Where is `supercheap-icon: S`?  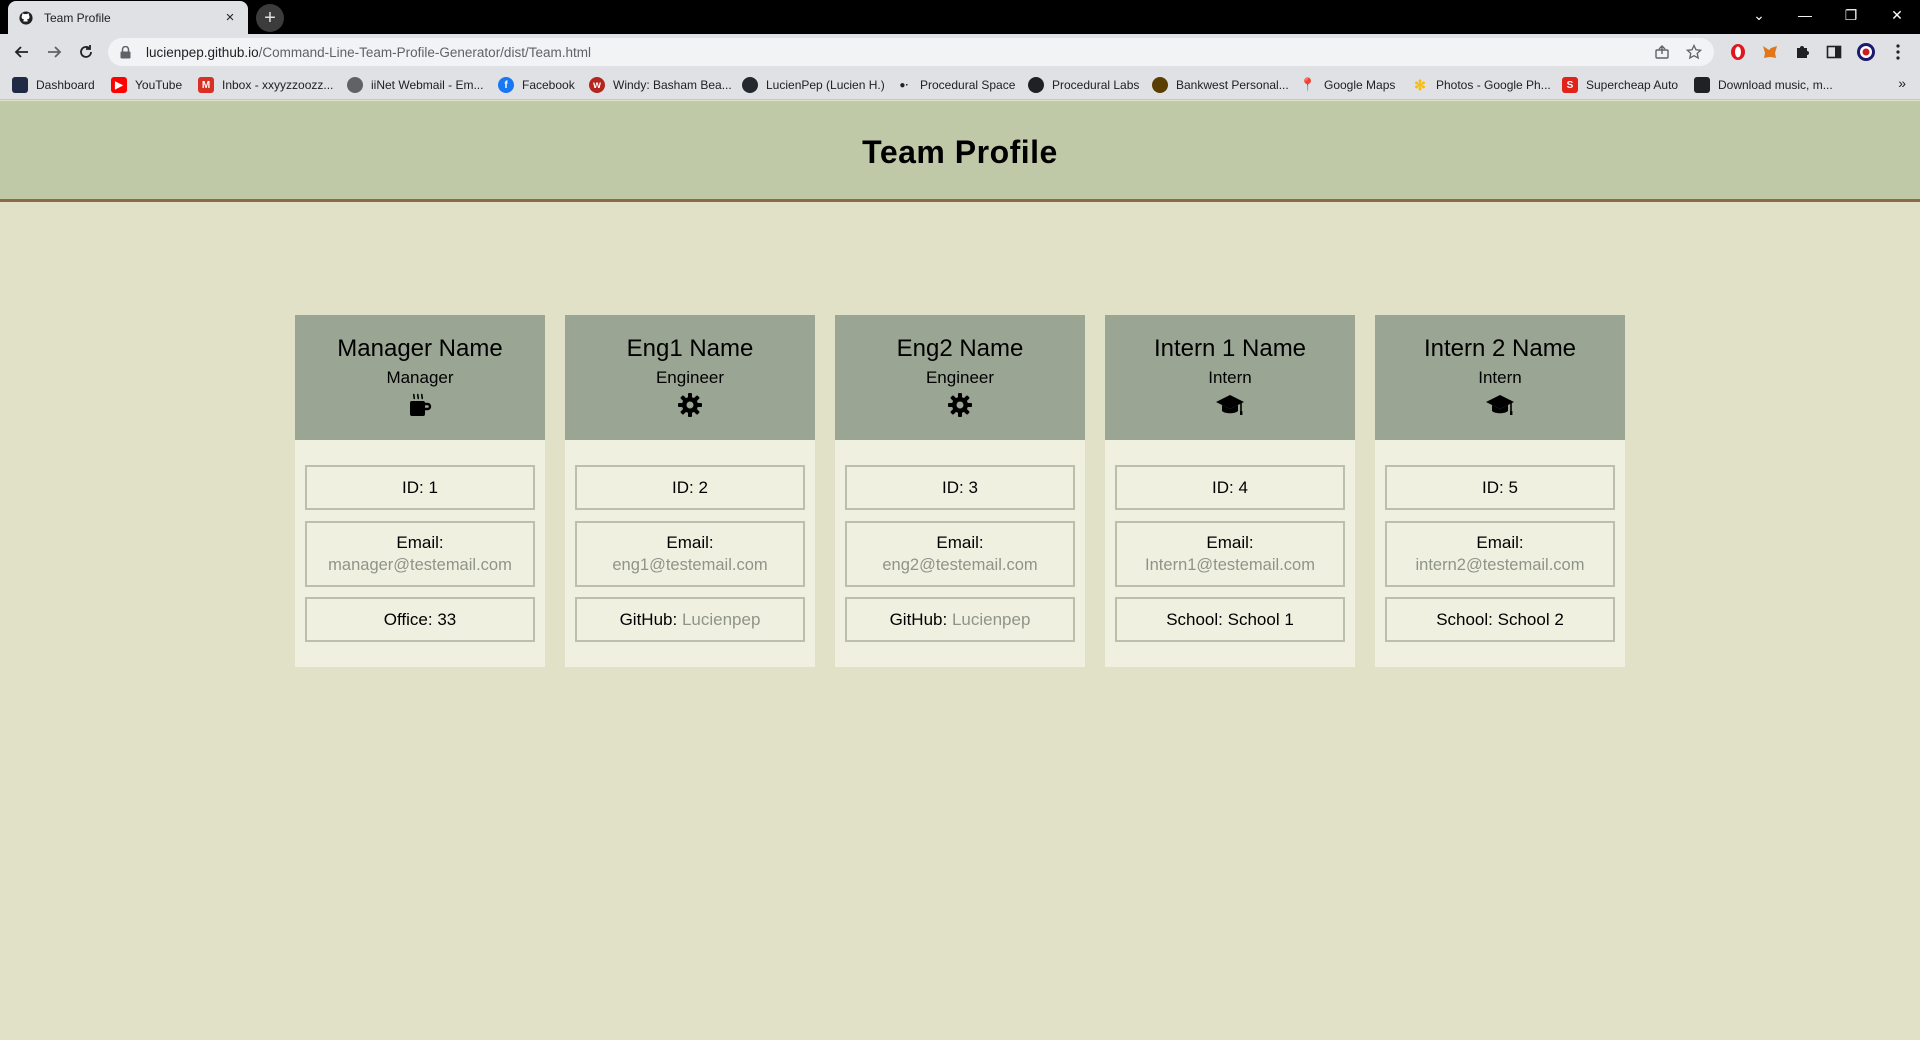 supercheap-icon: S is located at coordinates (1570, 85).